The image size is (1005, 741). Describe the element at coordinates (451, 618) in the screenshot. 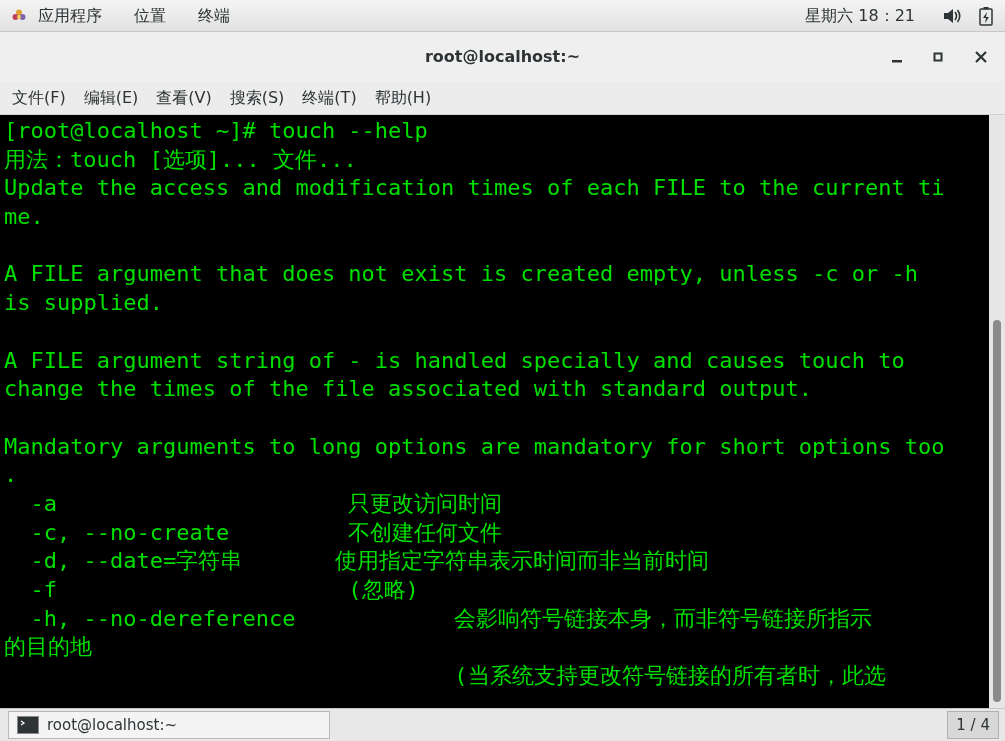

I see `terminal-line: -h, --no-dereference 会影响符号链接本身，而非符号链接所指示` at that location.